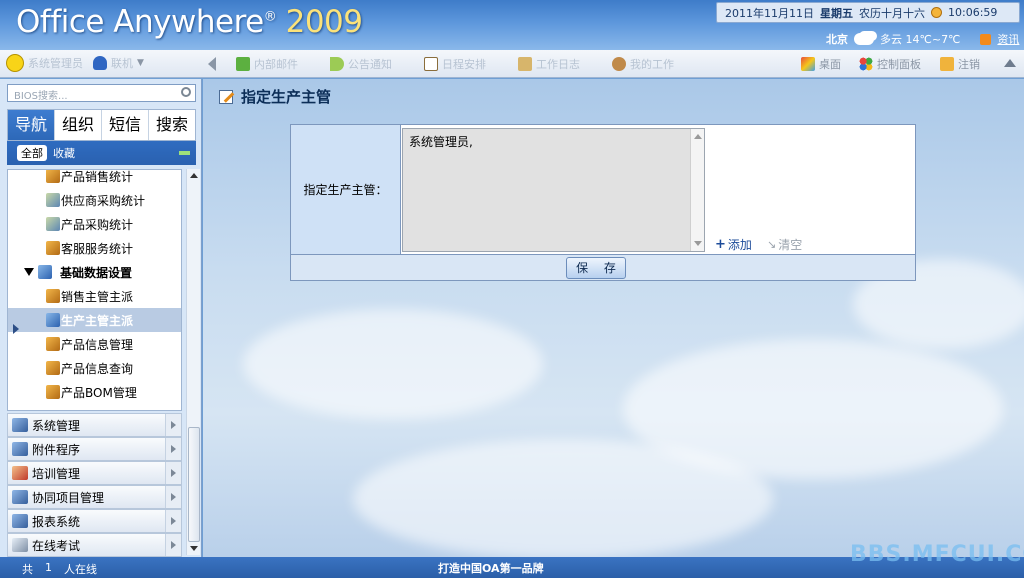 Image resolution: width=1024 pixels, height=578 pixels. I want to click on filter-bar: 全部 收藏, so click(101, 153).